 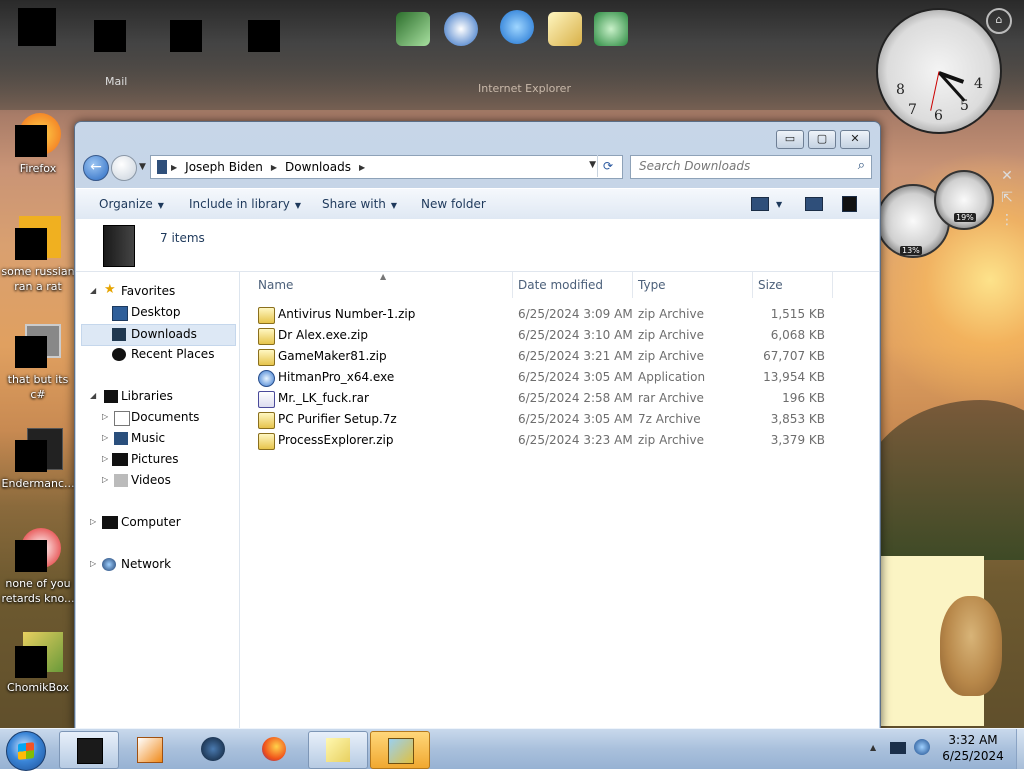 What do you see at coordinates (1020, 749) in the screenshot?
I see `show-desktop-button` at bounding box center [1020, 749].